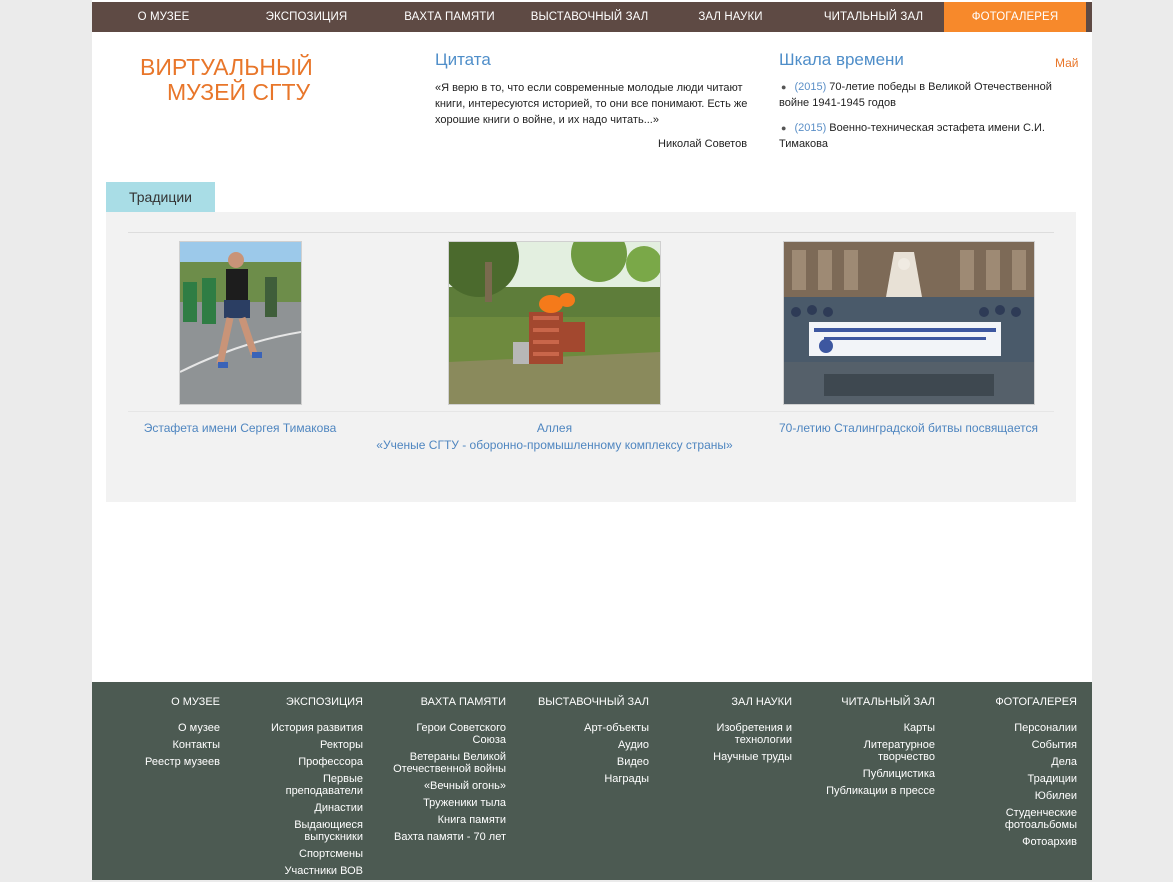  I want to click on gallery-photo-relay, so click(240, 323).